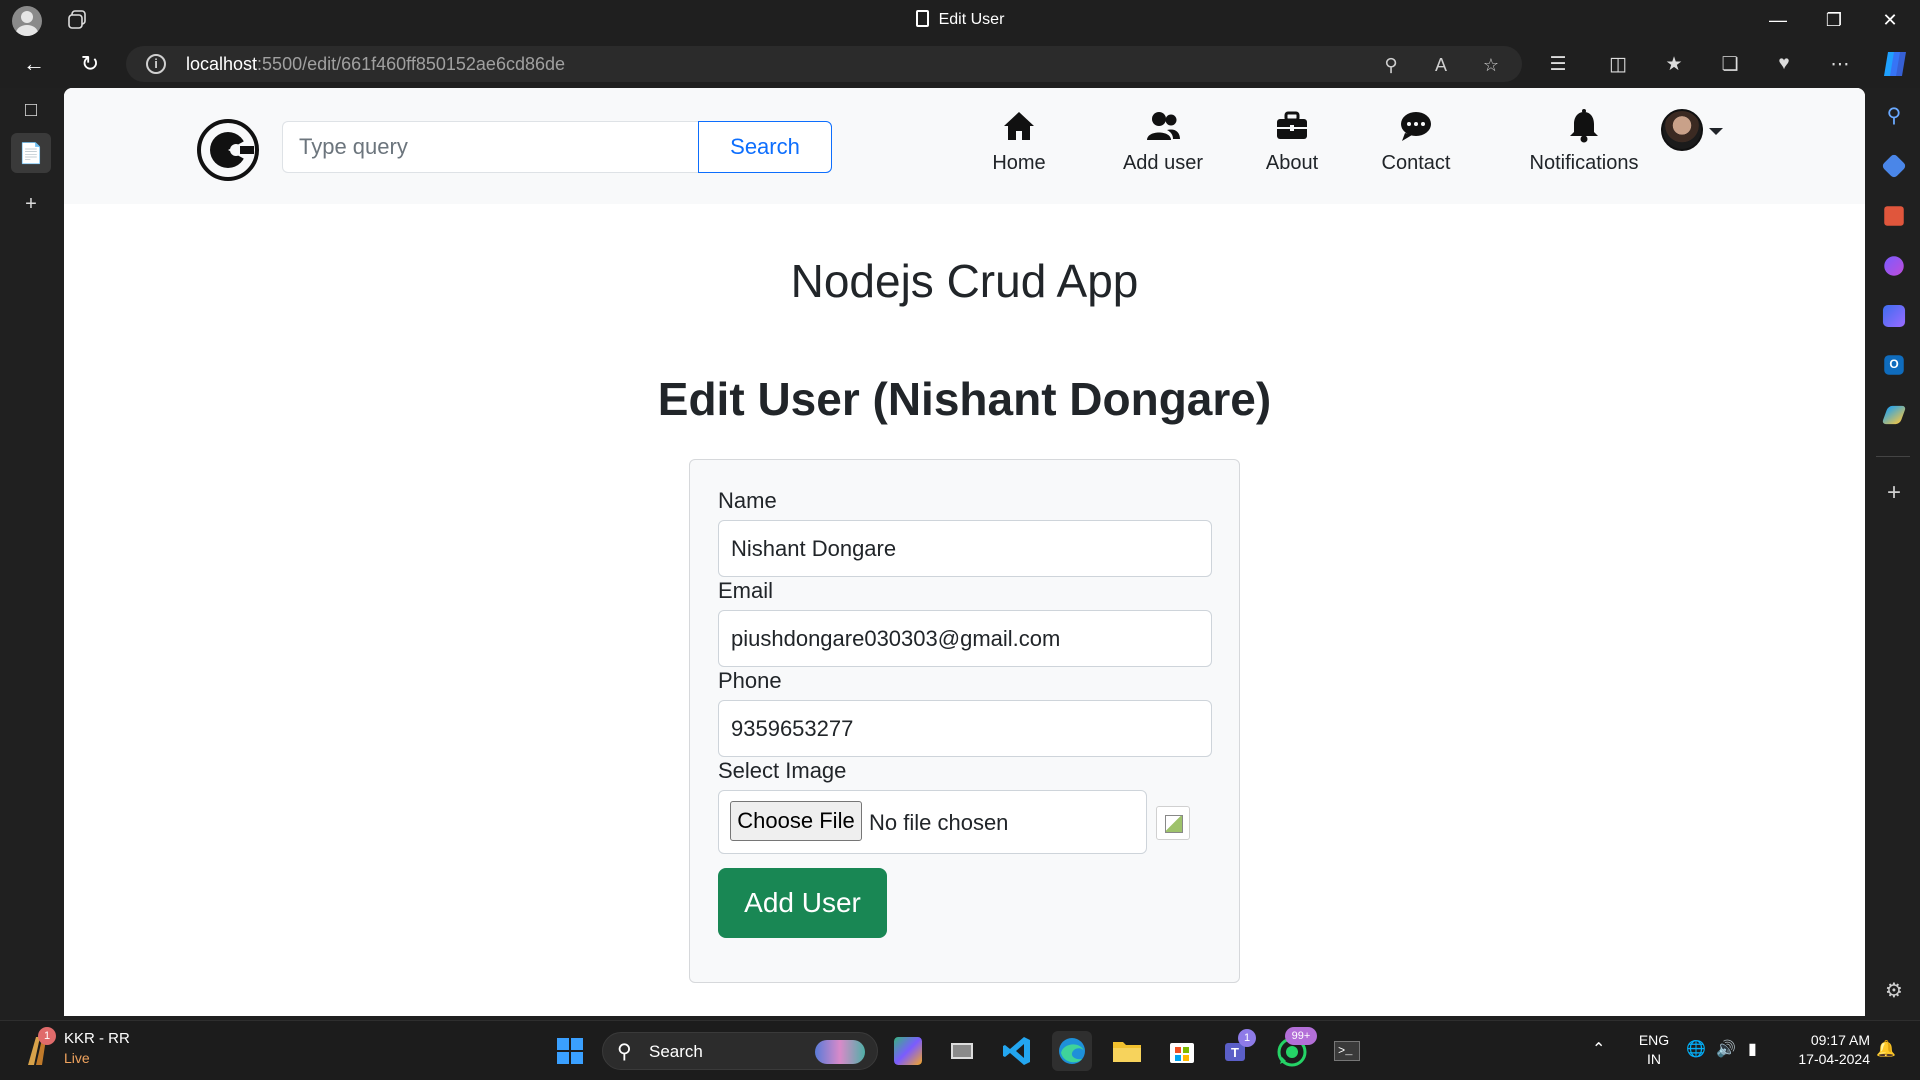  Describe the element at coordinates (796, 821) in the screenshot. I see `choose-file-button: Choose File` at that location.